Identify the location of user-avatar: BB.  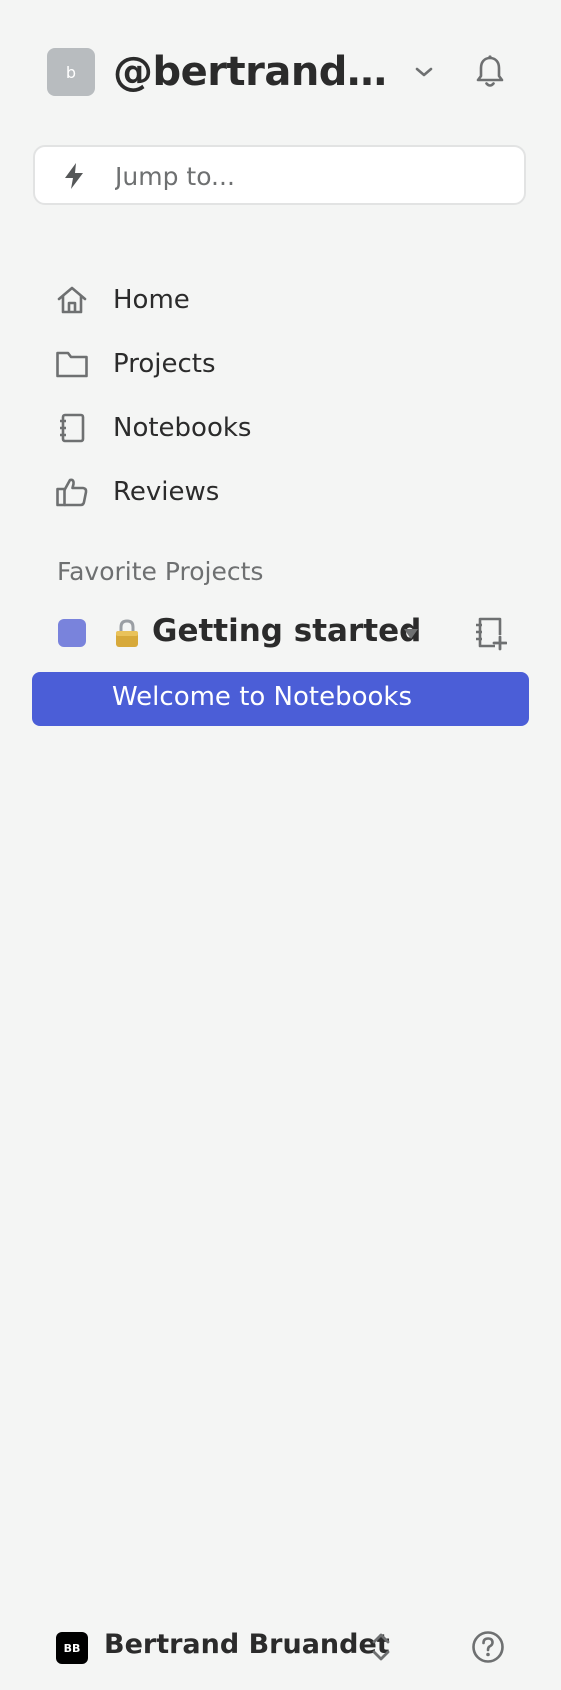
(72, 1648).